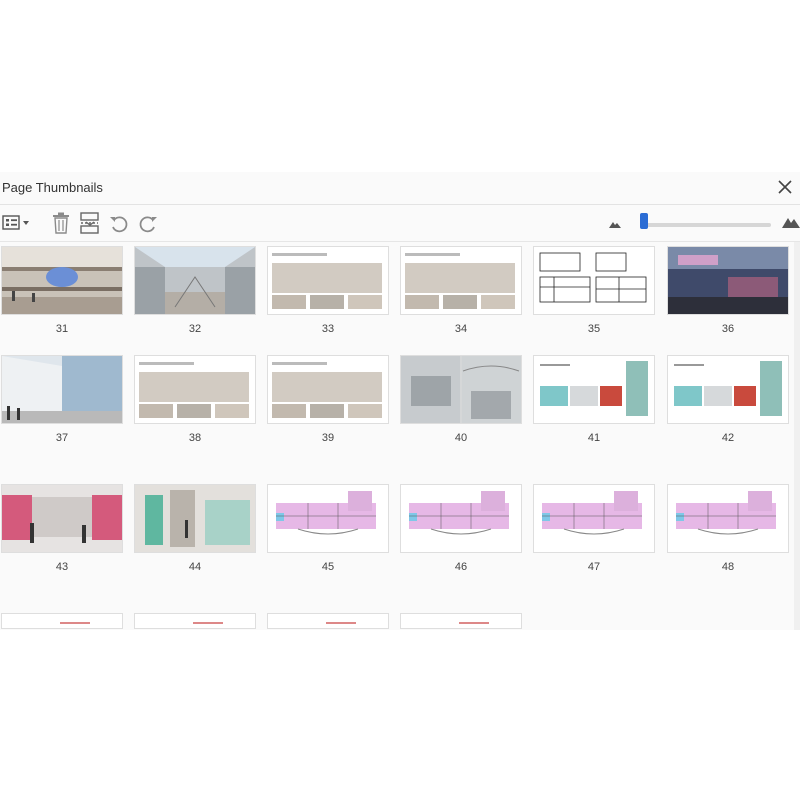 Image resolution: width=800 pixels, height=800 pixels. What do you see at coordinates (52, 187) in the screenshot?
I see `panel-title: Page Thumbnails` at bounding box center [52, 187].